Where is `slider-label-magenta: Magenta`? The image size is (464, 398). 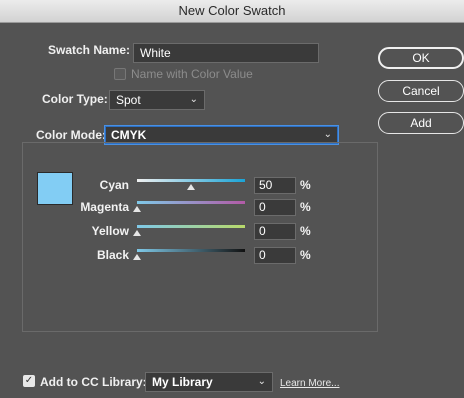 slider-label-magenta: Magenta is located at coordinates (104, 207).